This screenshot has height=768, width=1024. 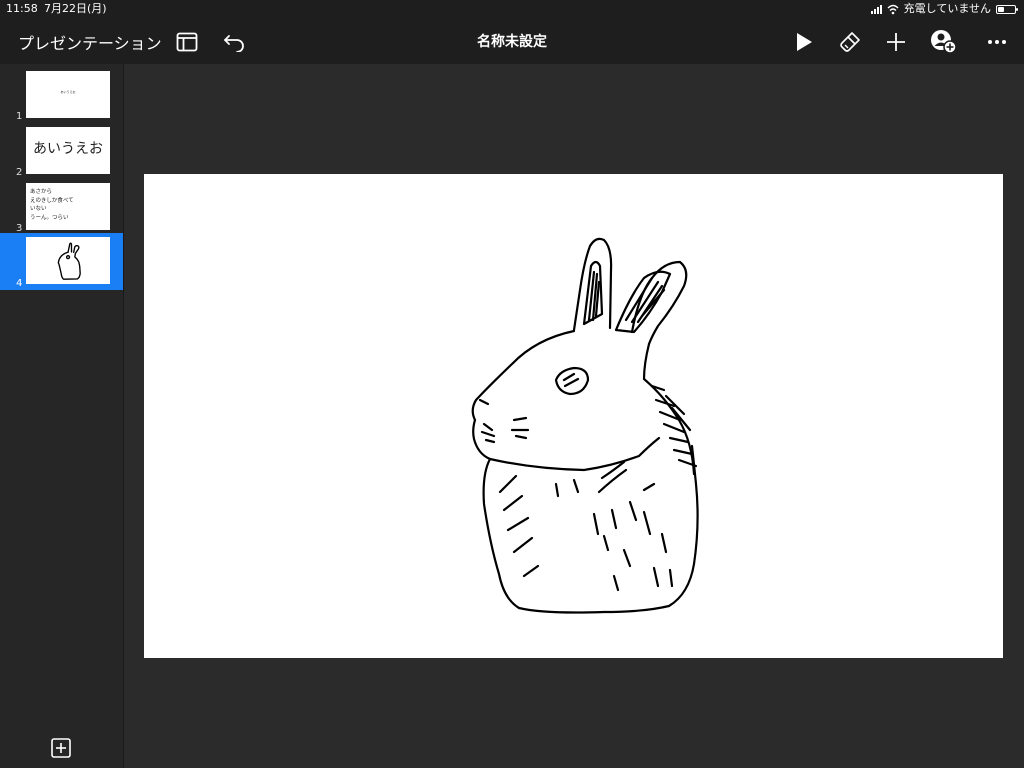 I want to click on slide-thumbnail-1: 1 あいうえお, so click(x=61, y=95).